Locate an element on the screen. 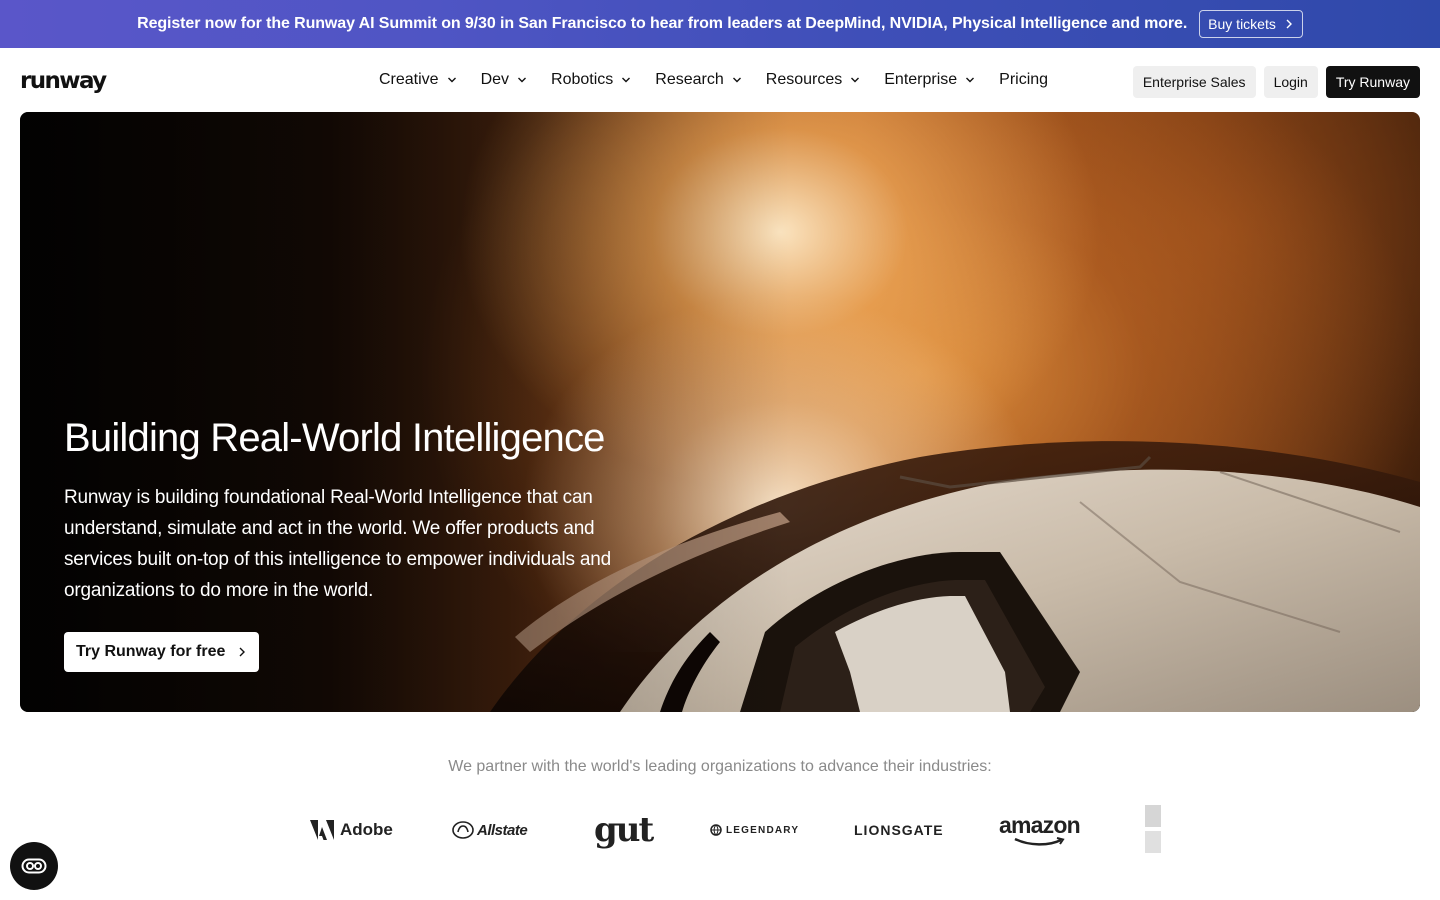 Image resolution: width=1440 pixels, height=900 pixels. nav-item-pricing: Pricing is located at coordinates (1023, 80).